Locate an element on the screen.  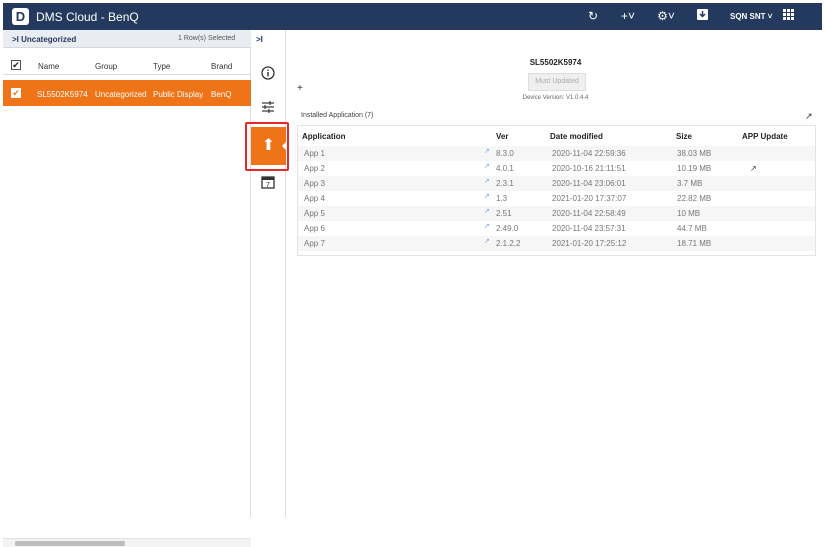
col-app-update: APP Update is located at coordinates (765, 136).